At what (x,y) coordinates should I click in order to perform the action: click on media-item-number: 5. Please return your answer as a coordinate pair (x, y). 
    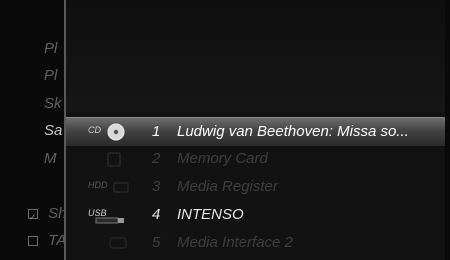
    Looking at the image, I should click on (156, 242).